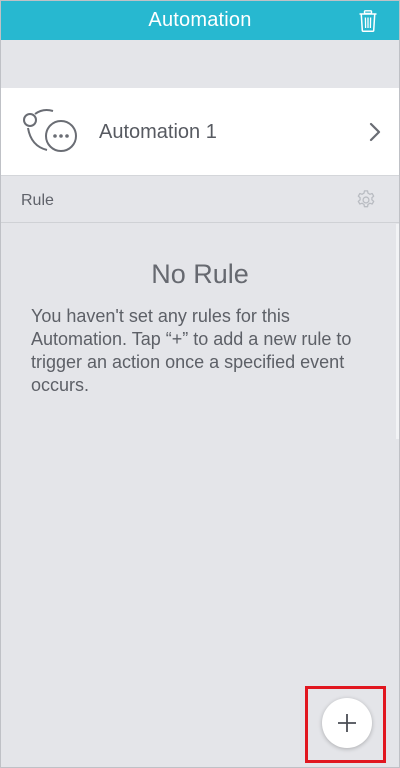 The height and width of the screenshot is (768, 400). I want to click on header-title: Automation, so click(200, 20).